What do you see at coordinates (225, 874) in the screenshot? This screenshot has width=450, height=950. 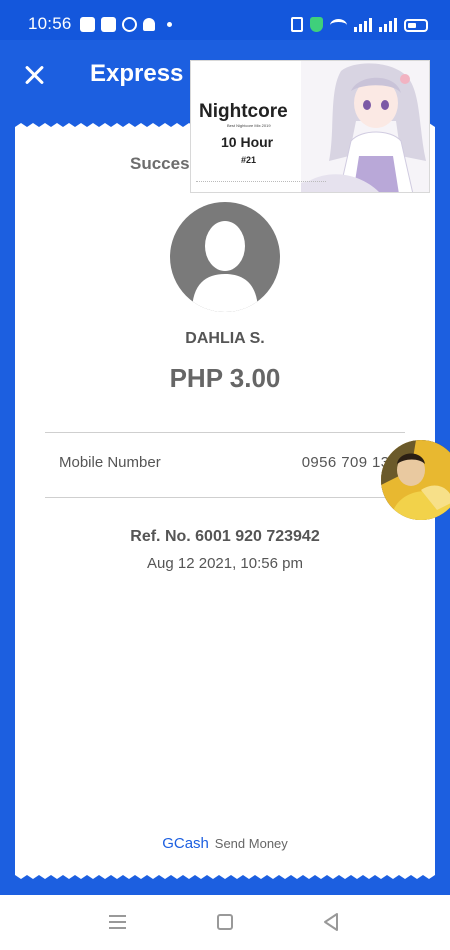 I see `receipt-bottom-edge` at bounding box center [225, 874].